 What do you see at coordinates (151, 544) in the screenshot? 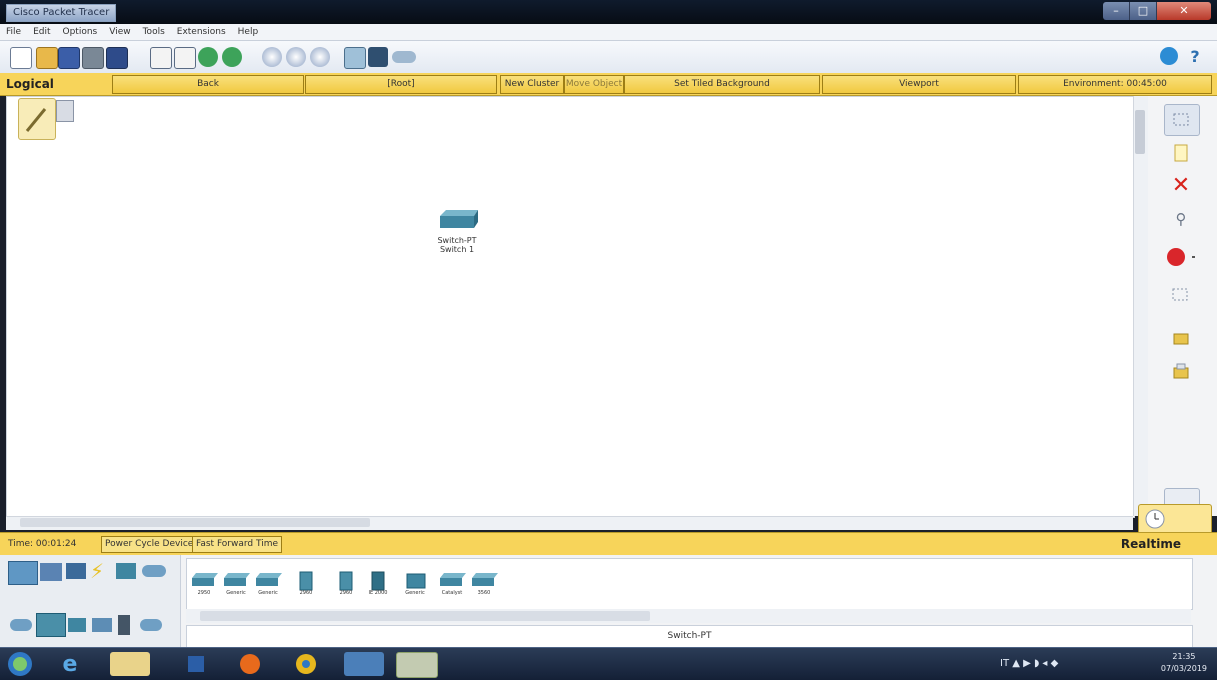
I see `power-cycle-button: Power Cycle Devices` at bounding box center [151, 544].